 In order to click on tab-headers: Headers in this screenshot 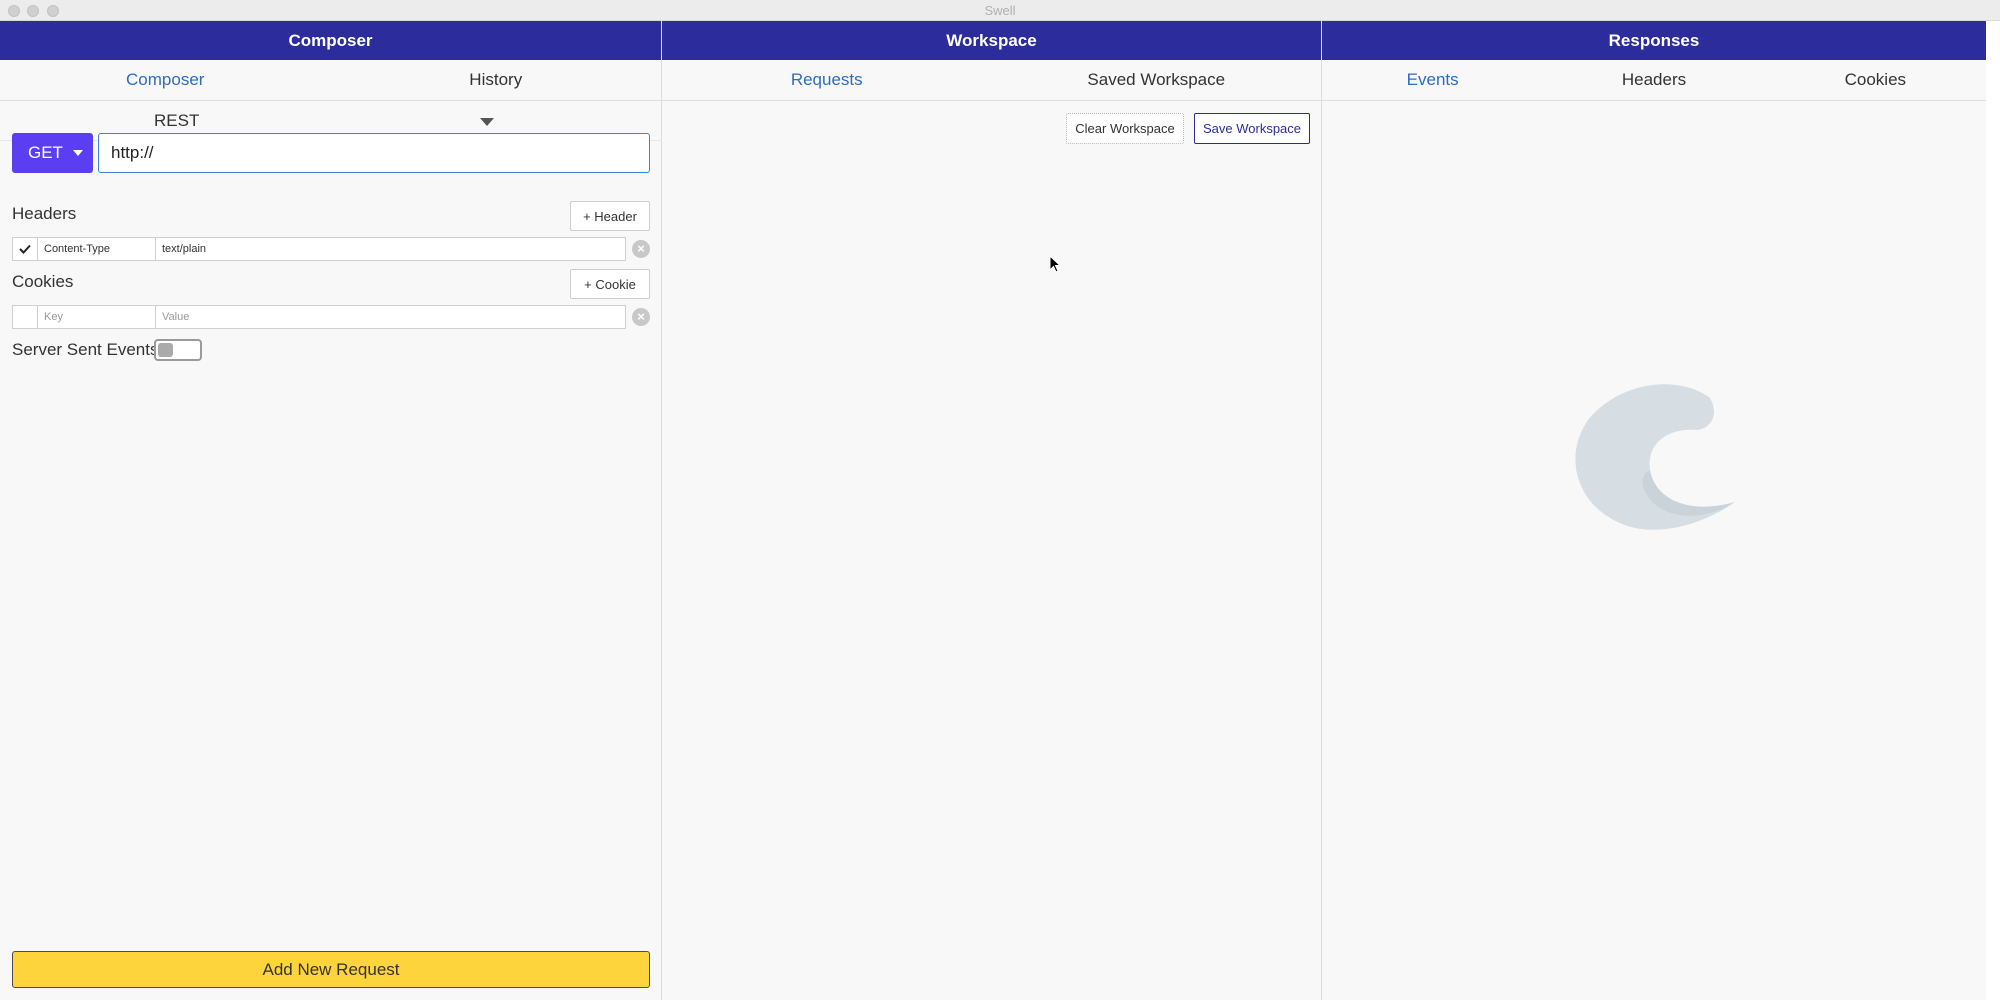, I will do `click(1653, 80)`.